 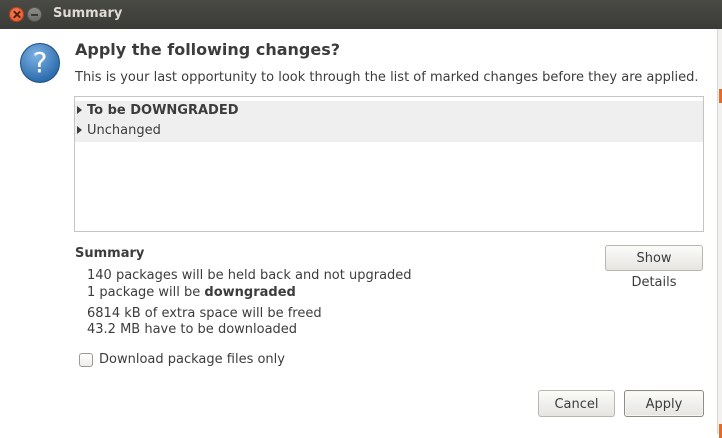 What do you see at coordinates (389, 131) in the screenshot?
I see `tree-row-unchanged: Unchanged` at bounding box center [389, 131].